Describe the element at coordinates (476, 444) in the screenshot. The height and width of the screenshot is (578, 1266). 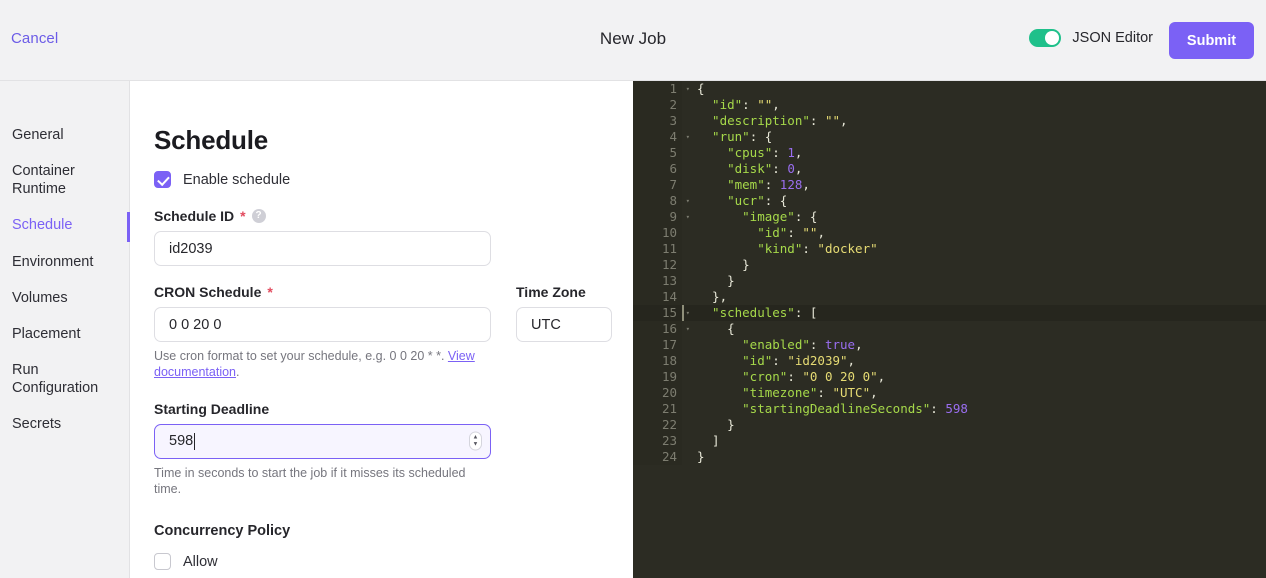
I see `stepper-down-icon: ▼` at that location.